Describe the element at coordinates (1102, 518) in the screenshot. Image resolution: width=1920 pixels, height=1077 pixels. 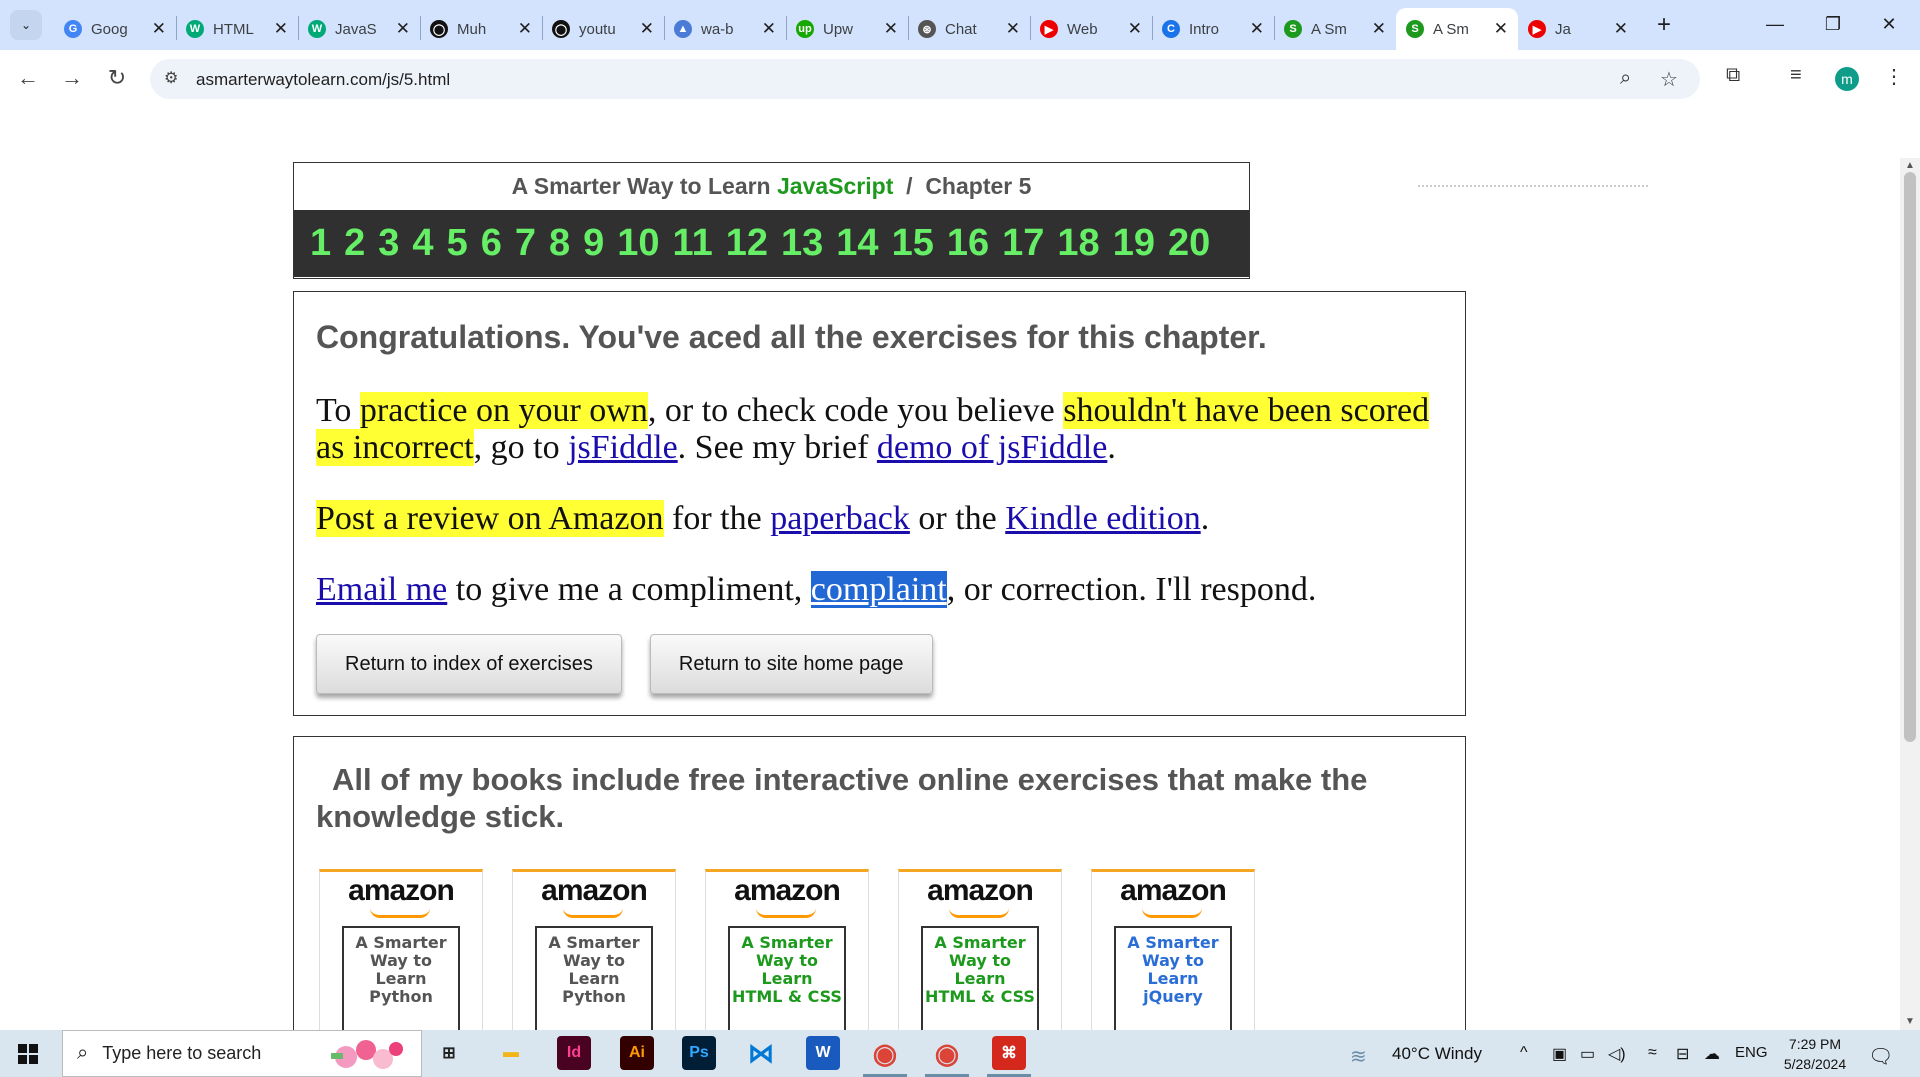
I see `kindle-link: Kindle edition` at that location.